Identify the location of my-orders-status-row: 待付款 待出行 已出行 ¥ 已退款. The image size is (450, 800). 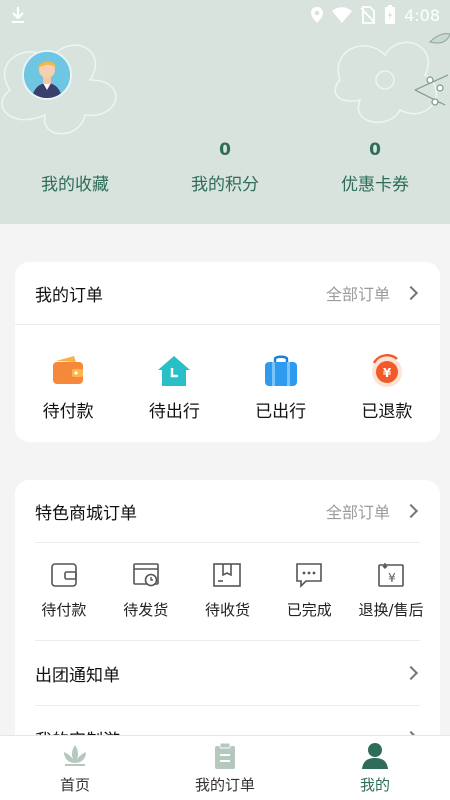
(227, 373).